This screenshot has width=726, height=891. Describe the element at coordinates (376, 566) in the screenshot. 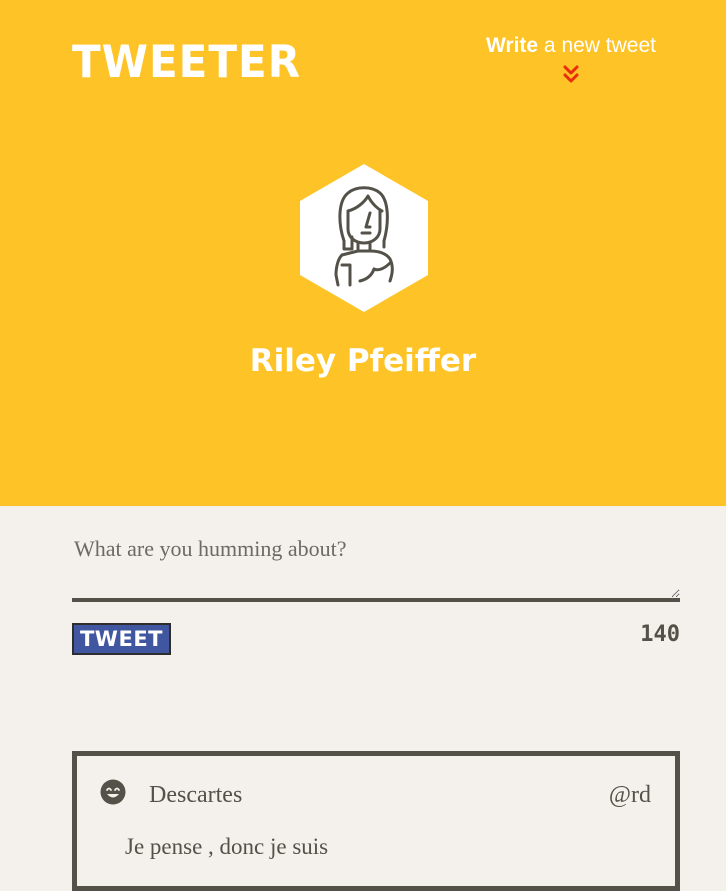

I see `tweet-input` at that location.